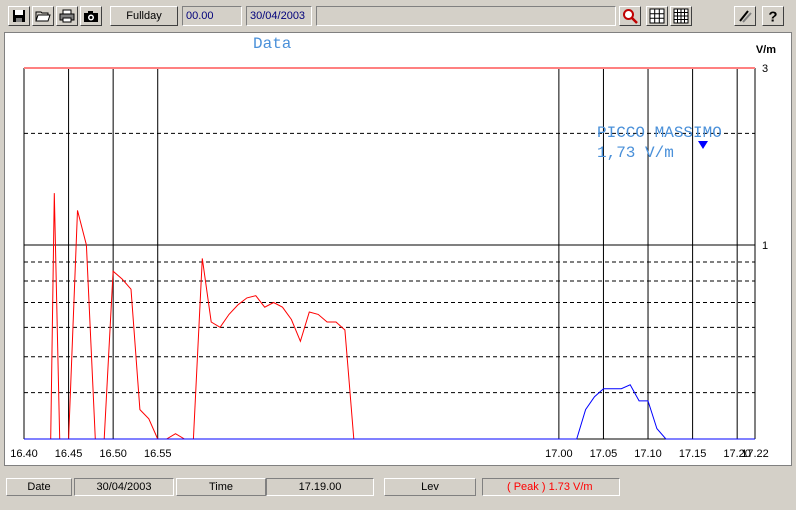 This screenshot has width=796, height=510. I want to click on tools-button, so click(745, 16).